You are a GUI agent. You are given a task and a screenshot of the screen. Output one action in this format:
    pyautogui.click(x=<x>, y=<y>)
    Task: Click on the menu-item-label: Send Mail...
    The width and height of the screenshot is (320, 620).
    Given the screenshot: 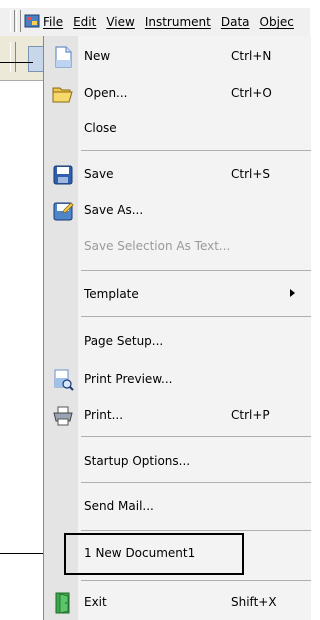 What is the action you would take?
    pyautogui.click(x=119, y=506)
    